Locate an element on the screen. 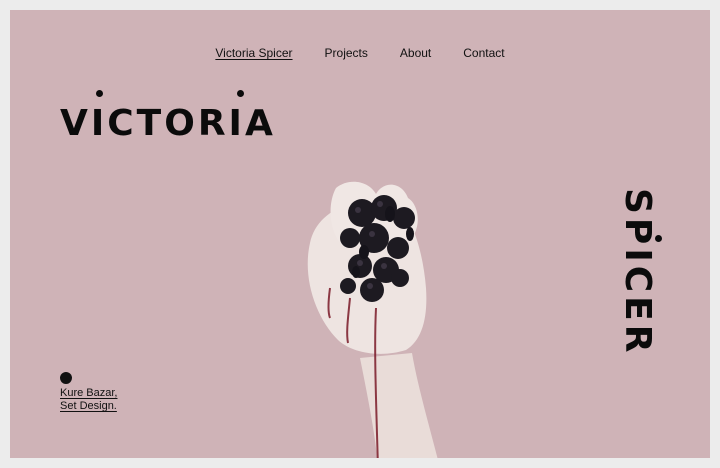 This screenshot has height=468, width=720. hero-title-spicer: SPICER is located at coordinates (637, 272).